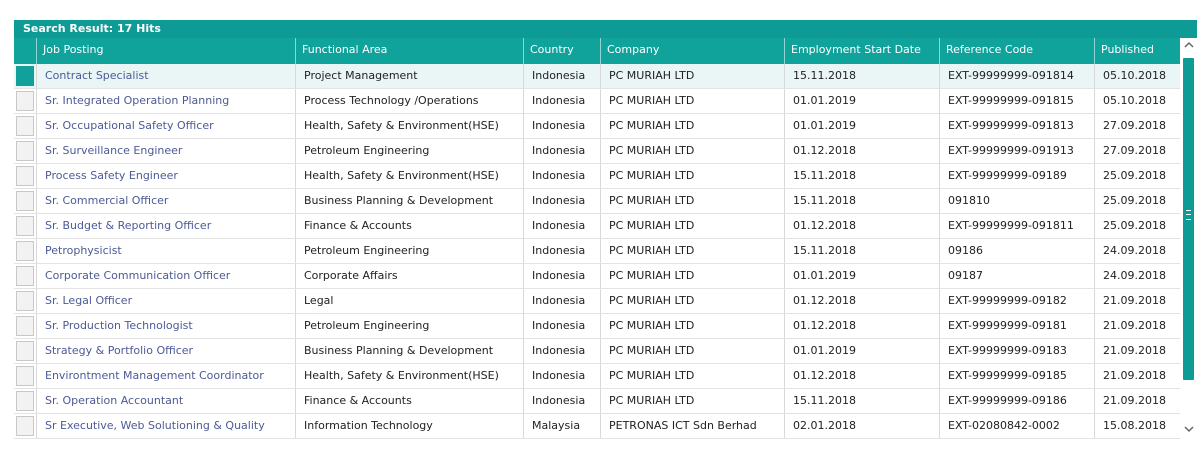 The image size is (1204, 451). Describe the element at coordinates (165, 376) in the screenshot. I see `job-posting-link: Environtment Management Coordinator` at that location.